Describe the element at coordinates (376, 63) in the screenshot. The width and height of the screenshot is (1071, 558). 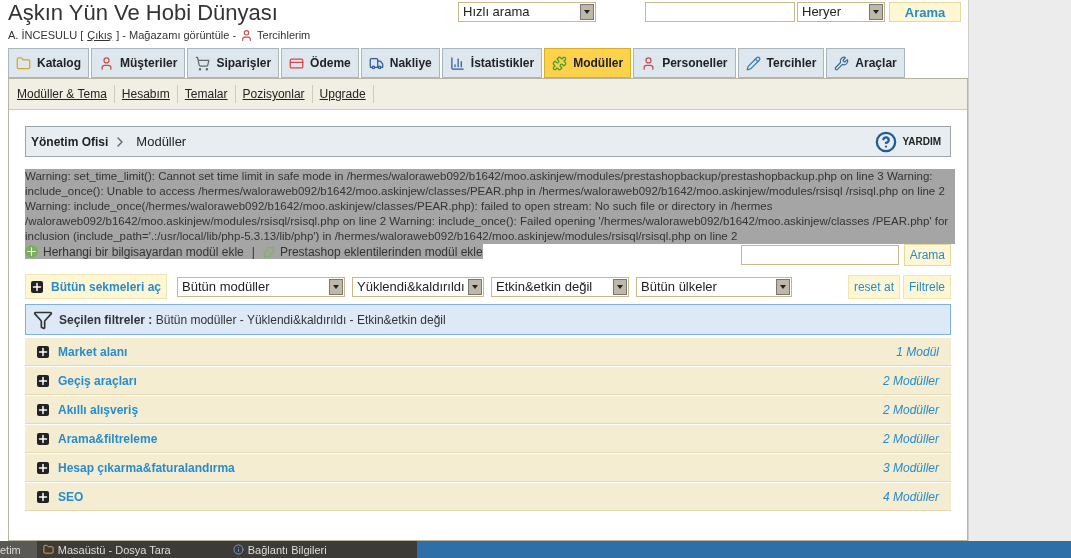
I see `truck-icon` at that location.